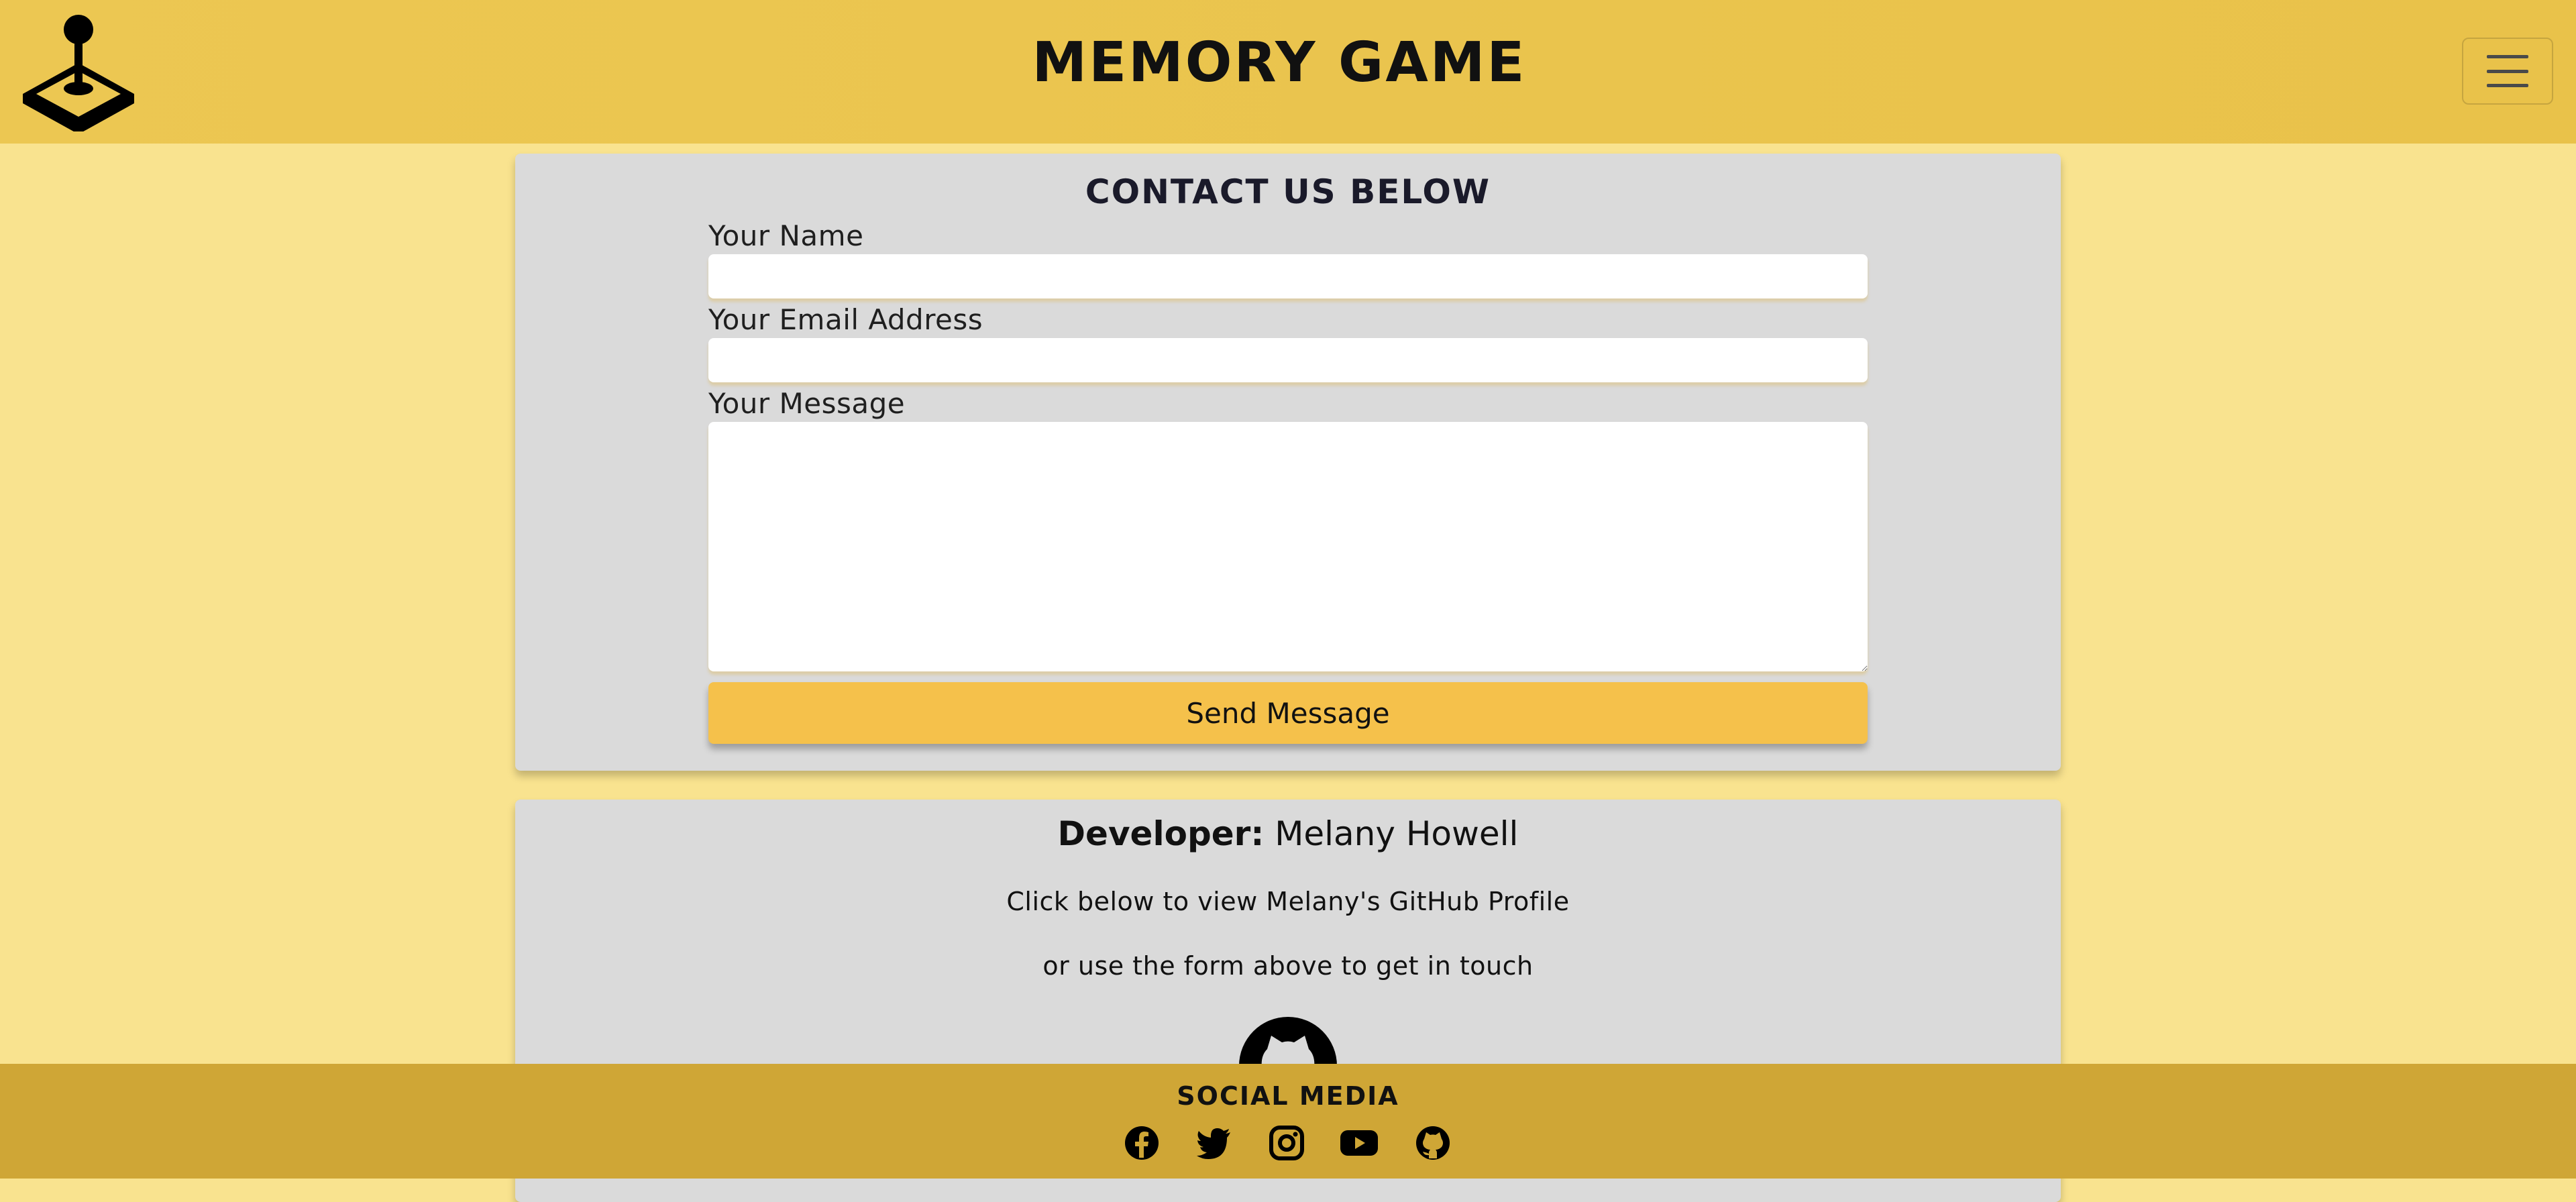 The image size is (2576, 1202). What do you see at coordinates (1433, 1143) in the screenshot?
I see `github-icon` at bounding box center [1433, 1143].